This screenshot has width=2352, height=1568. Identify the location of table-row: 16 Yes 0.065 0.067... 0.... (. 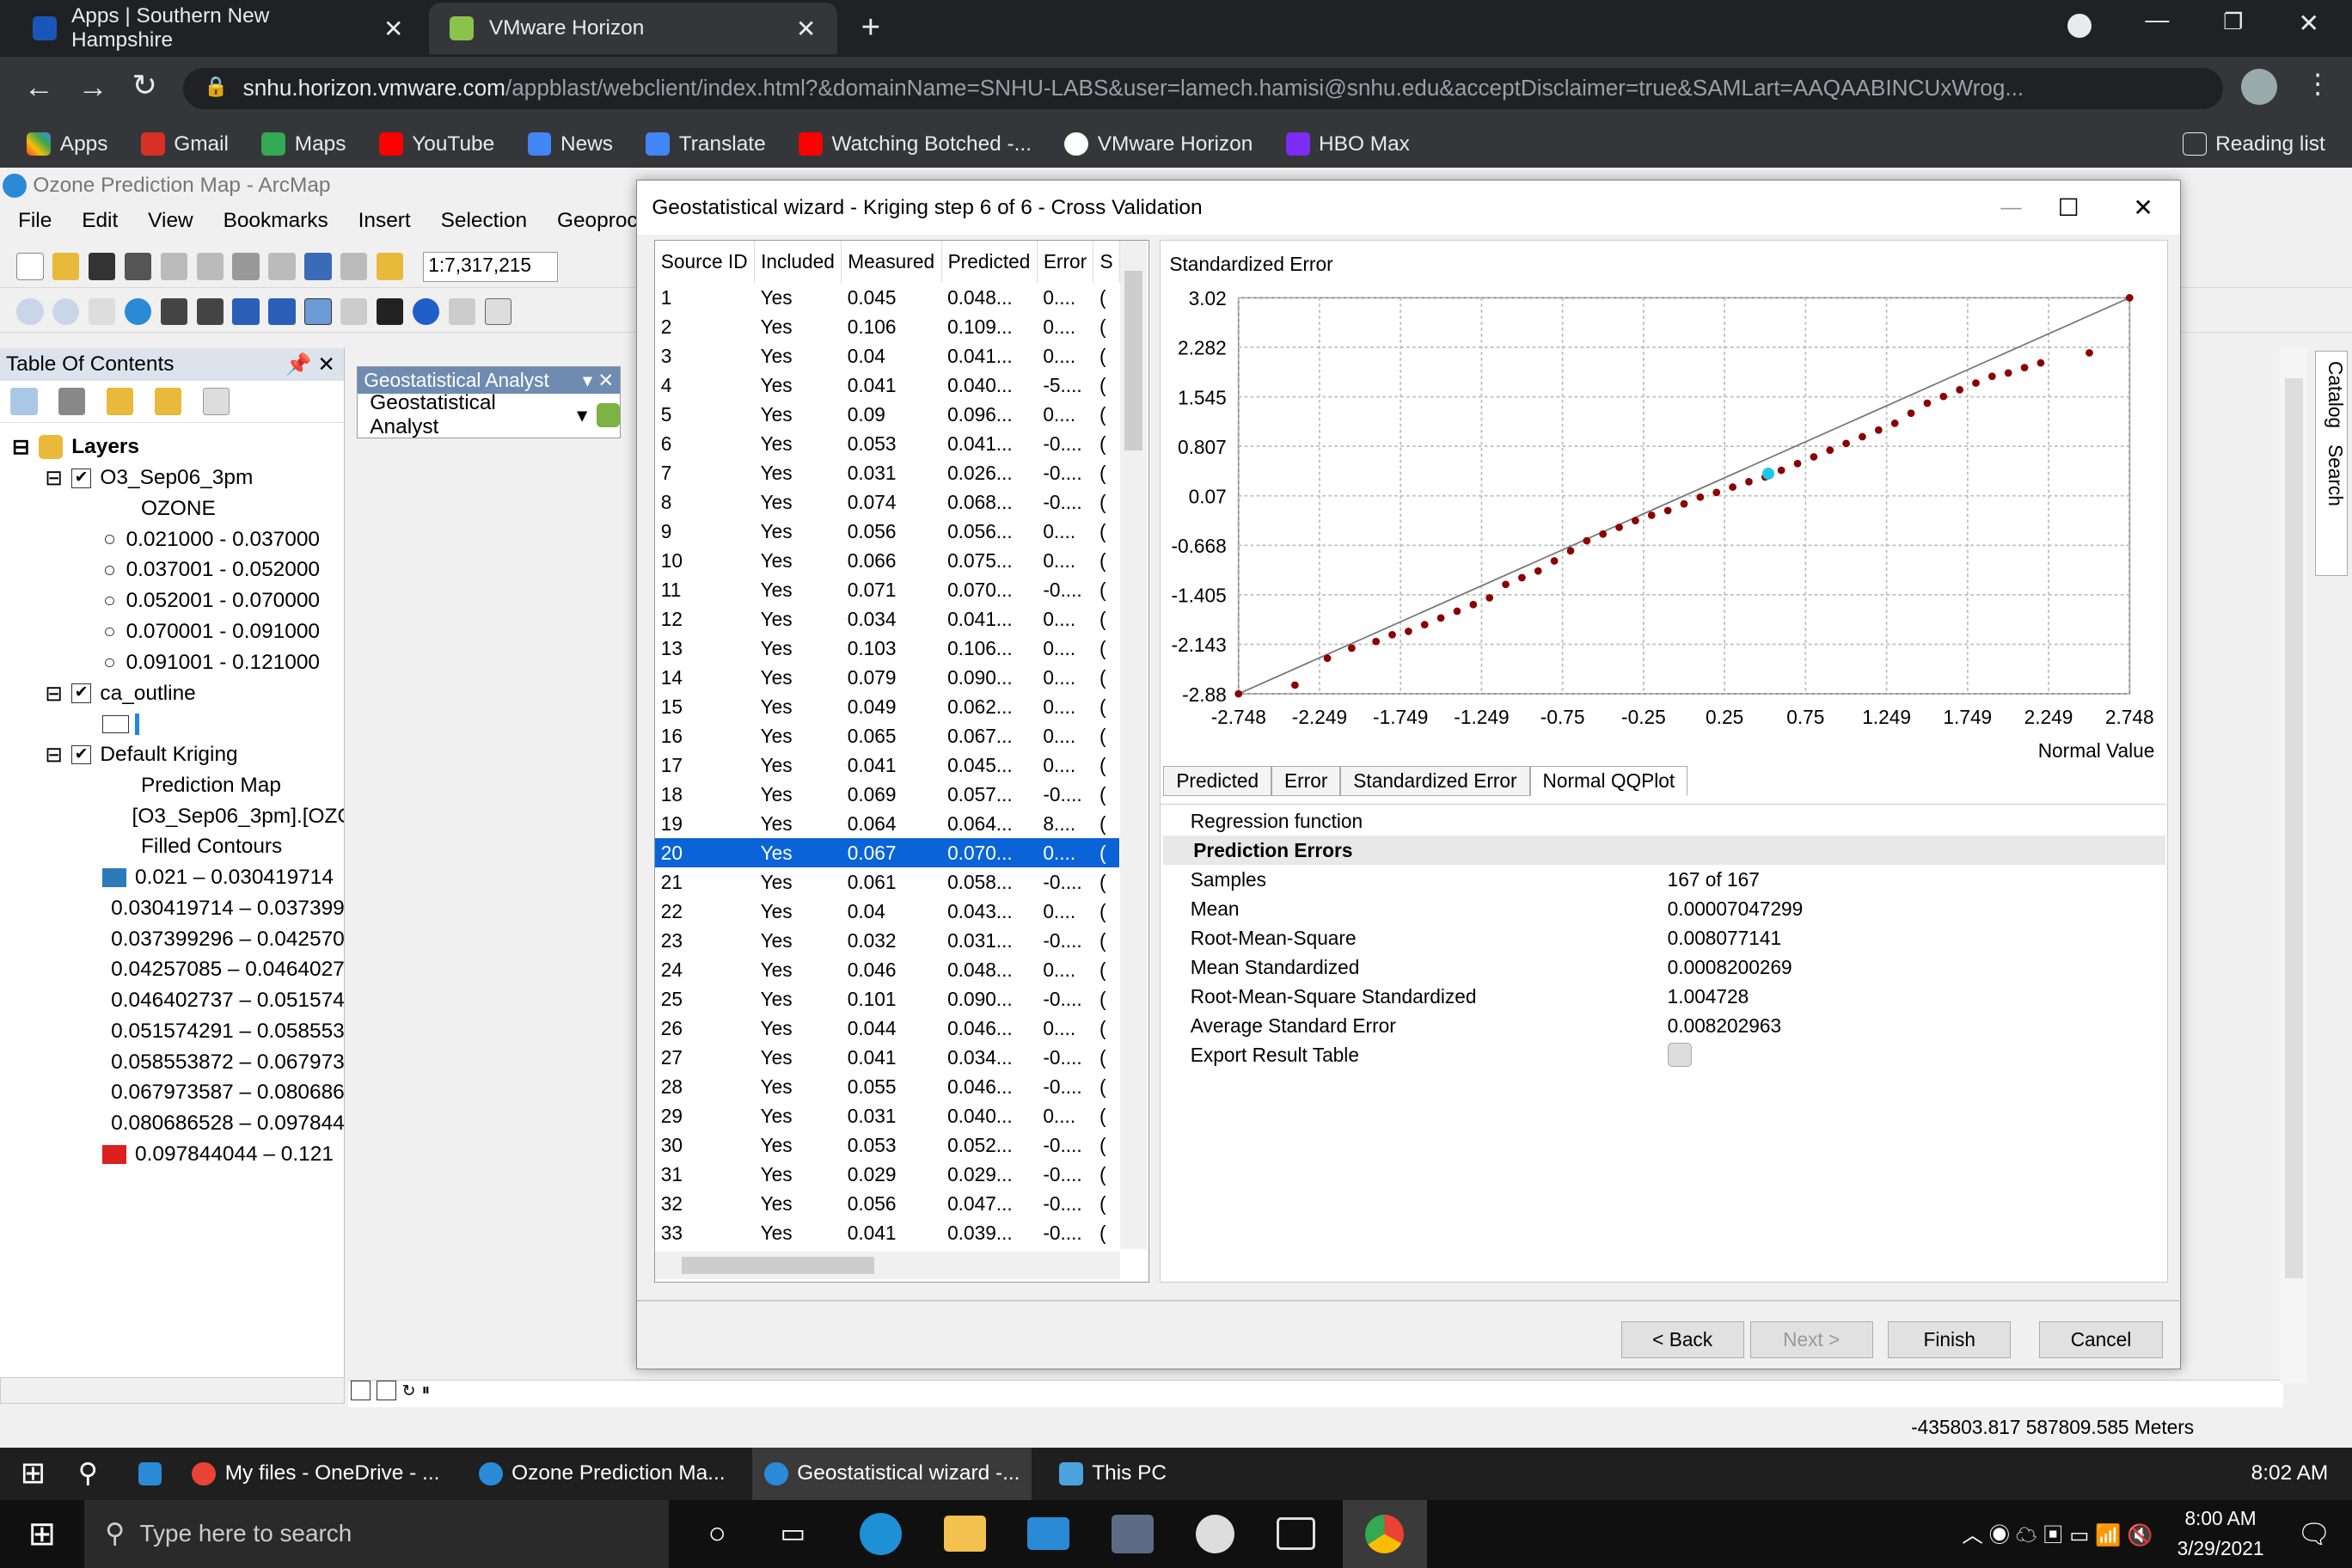
(887, 735).